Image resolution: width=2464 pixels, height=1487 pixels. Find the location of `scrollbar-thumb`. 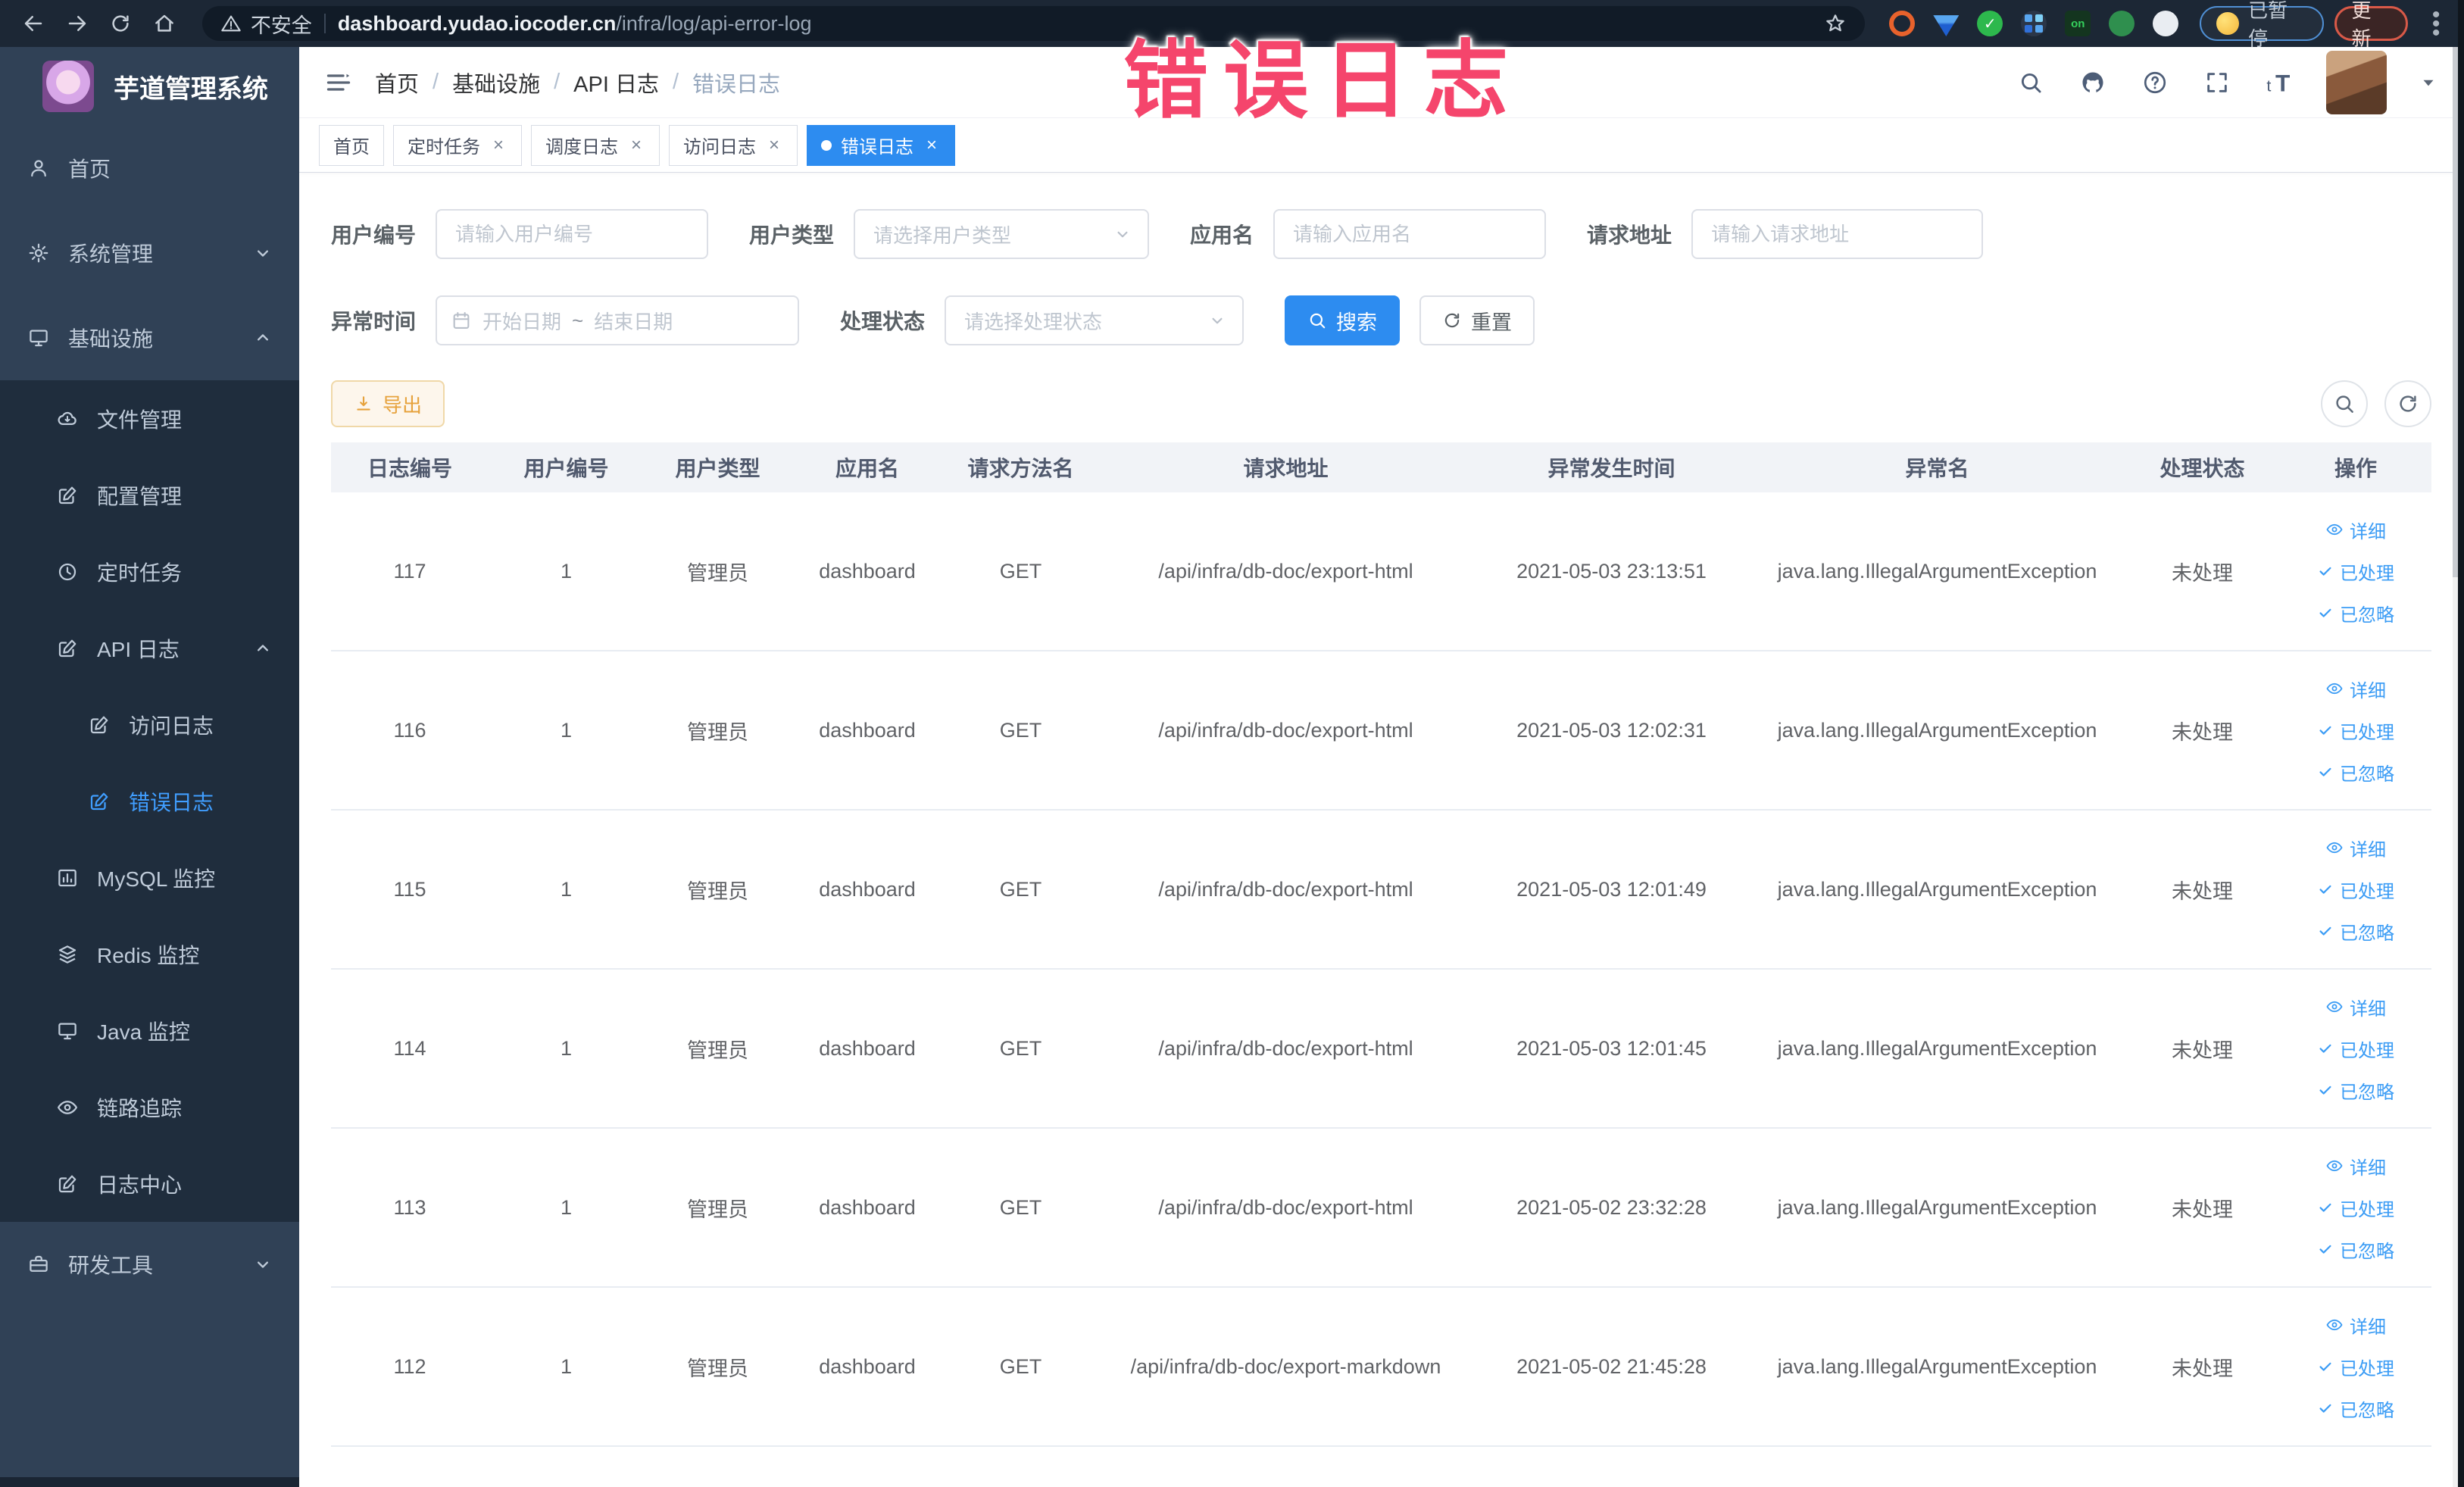

scrollbar-thumb is located at coordinates (2455, 312).